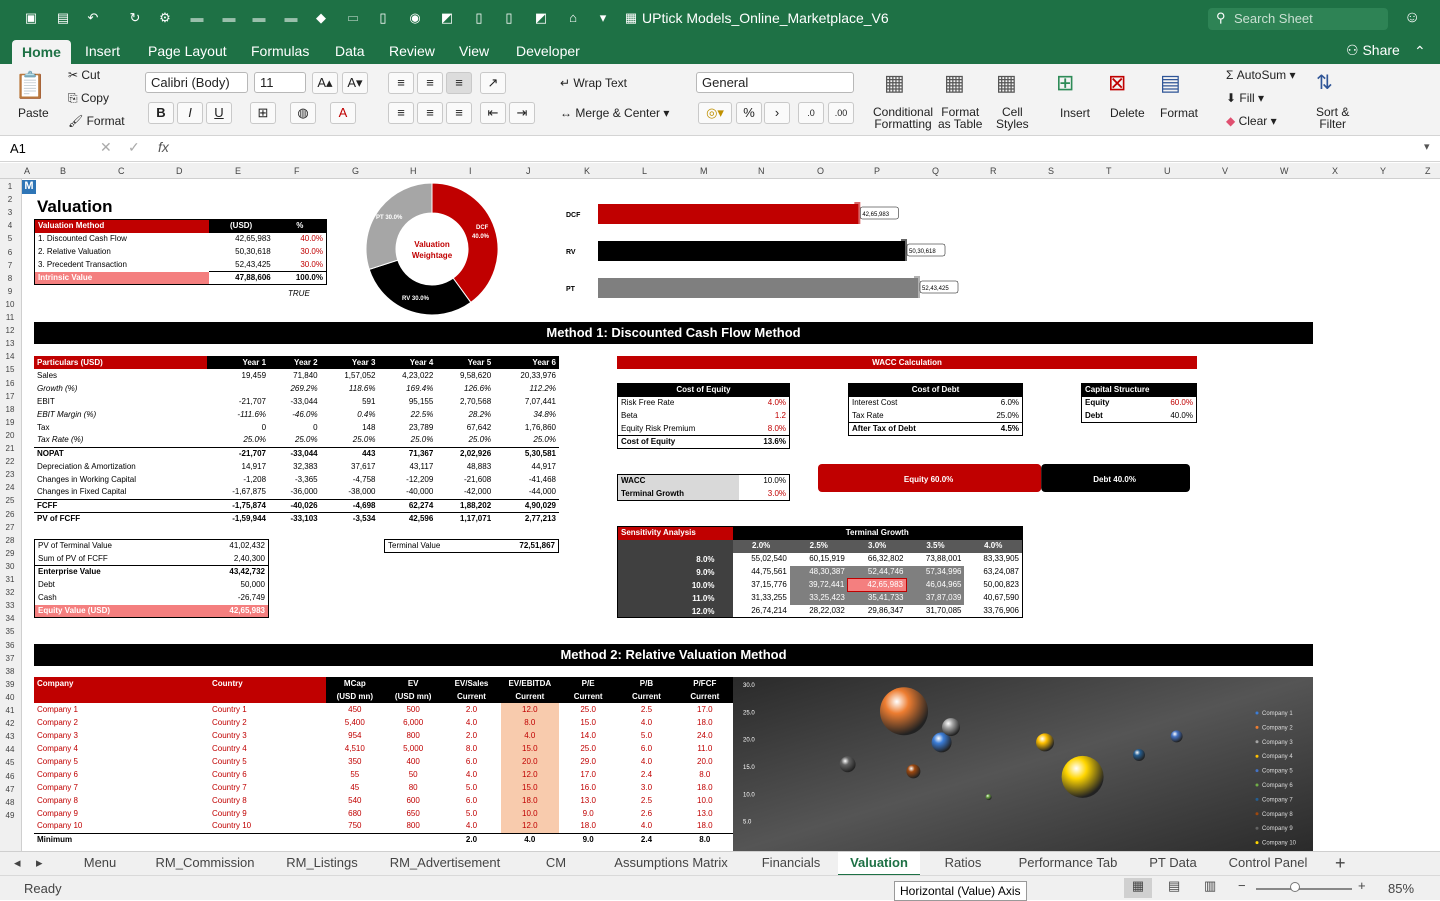  I want to click on tab-view: View, so click(474, 51).